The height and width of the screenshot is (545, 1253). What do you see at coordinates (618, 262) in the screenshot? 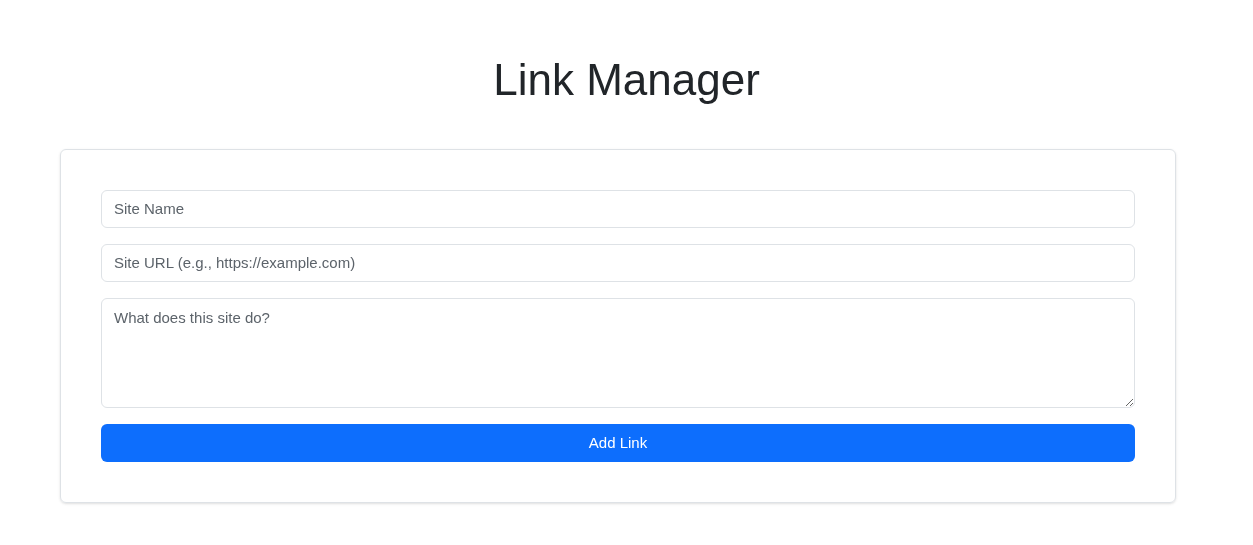
I see `text-field: Site URL (e.g., https://example.com)` at bounding box center [618, 262].